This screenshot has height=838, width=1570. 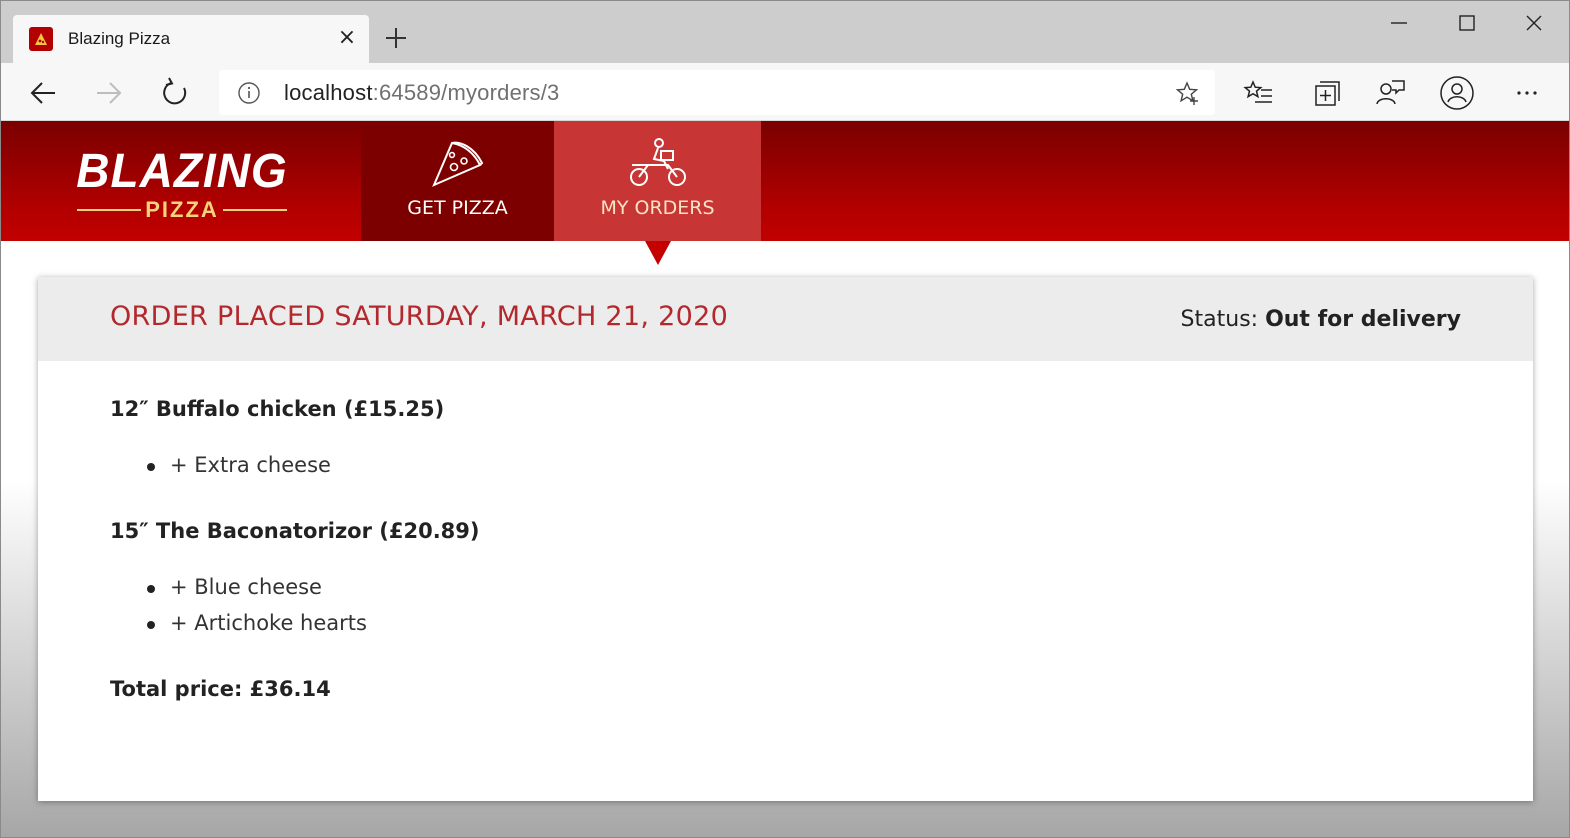 What do you see at coordinates (790, 629) in the screenshot?
I see `topping-item: + Artichoke hearts` at bounding box center [790, 629].